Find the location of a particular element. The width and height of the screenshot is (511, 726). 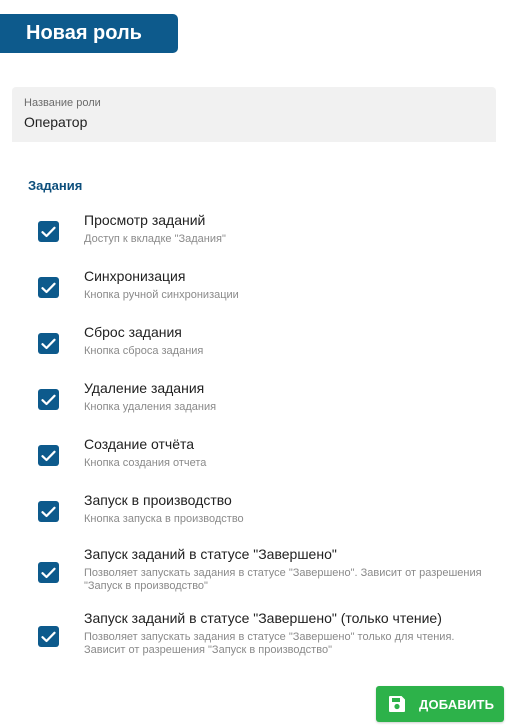

permission-description: Доступ к вкладке "Задания" is located at coordinates (155, 239).